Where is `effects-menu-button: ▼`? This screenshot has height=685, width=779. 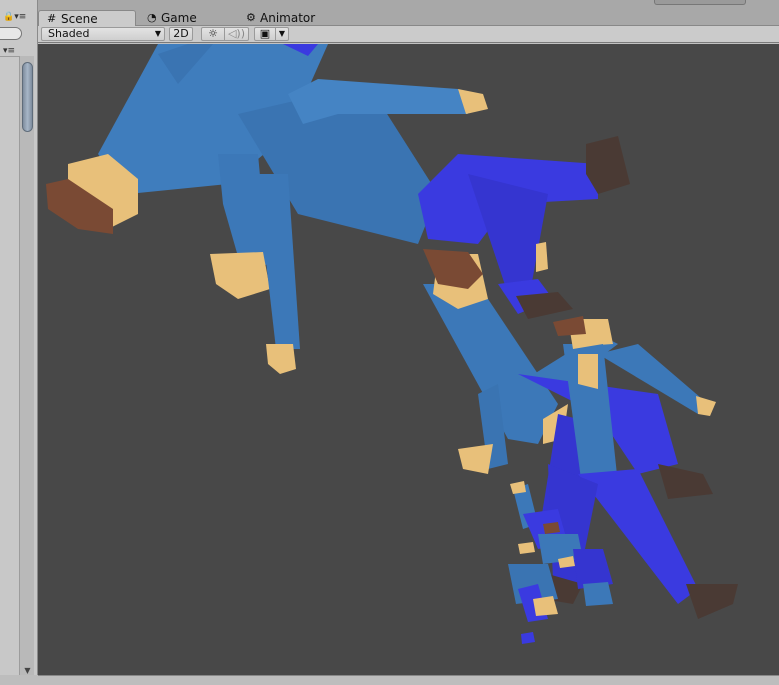 effects-menu-button: ▼ is located at coordinates (282, 34).